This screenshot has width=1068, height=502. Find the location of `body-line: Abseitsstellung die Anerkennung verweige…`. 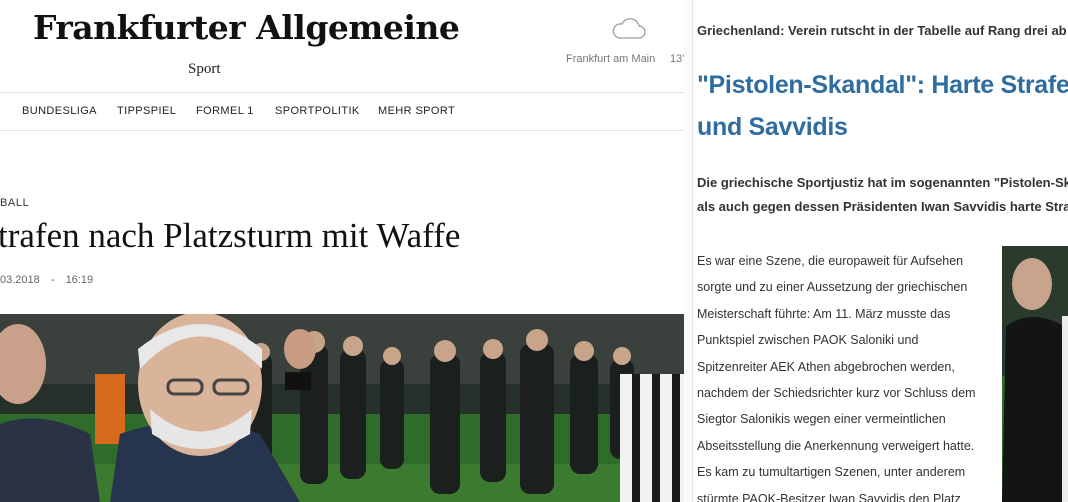

body-line: Abseitsstellung die Anerkennung verweige… is located at coordinates (836, 445).